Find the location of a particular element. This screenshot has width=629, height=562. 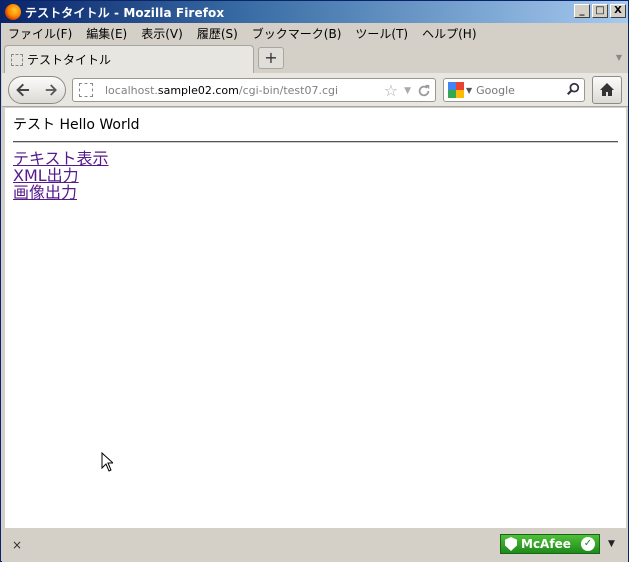

minimize-button: _ is located at coordinates (582, 11).